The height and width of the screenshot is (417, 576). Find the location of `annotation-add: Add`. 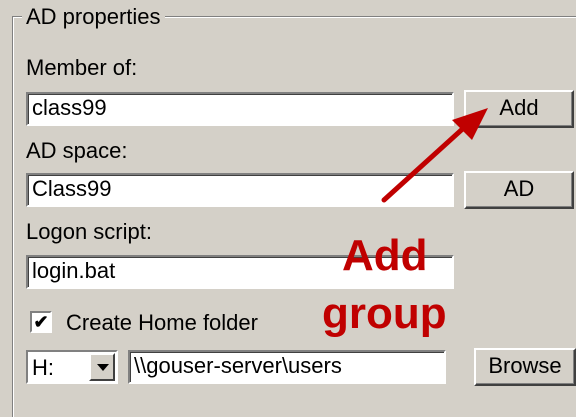

annotation-add: Add is located at coordinates (385, 255).